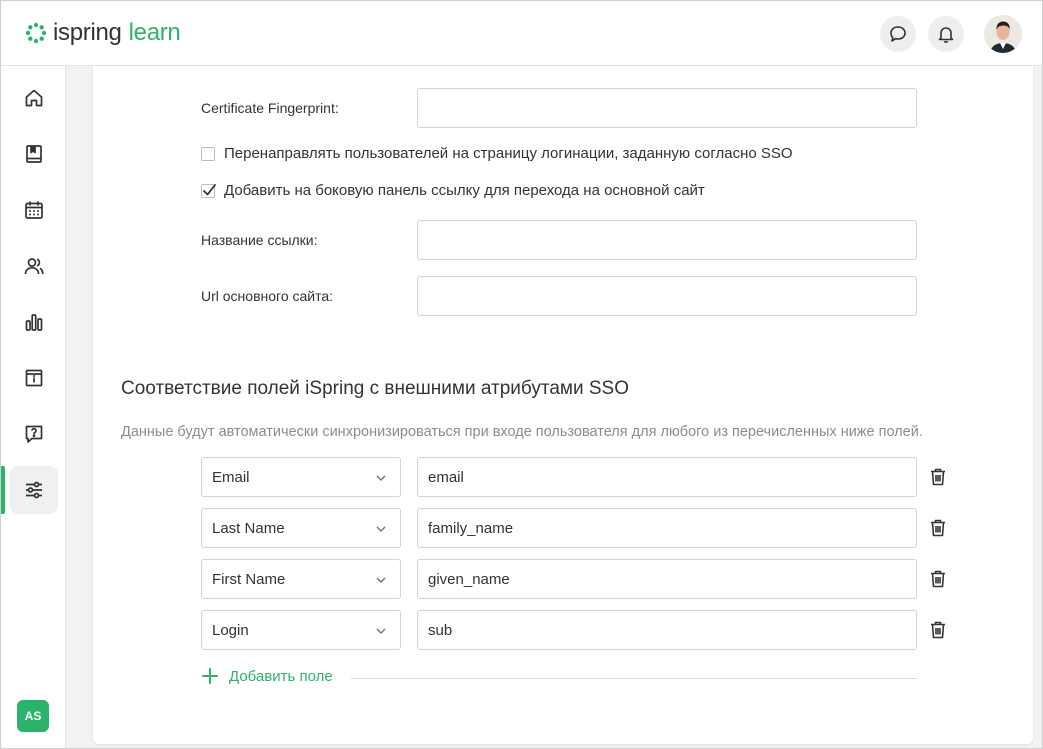 The width and height of the screenshot is (1043, 749). Describe the element at coordinates (446, 477) in the screenshot. I see `attribute-input-value: email` at that location.